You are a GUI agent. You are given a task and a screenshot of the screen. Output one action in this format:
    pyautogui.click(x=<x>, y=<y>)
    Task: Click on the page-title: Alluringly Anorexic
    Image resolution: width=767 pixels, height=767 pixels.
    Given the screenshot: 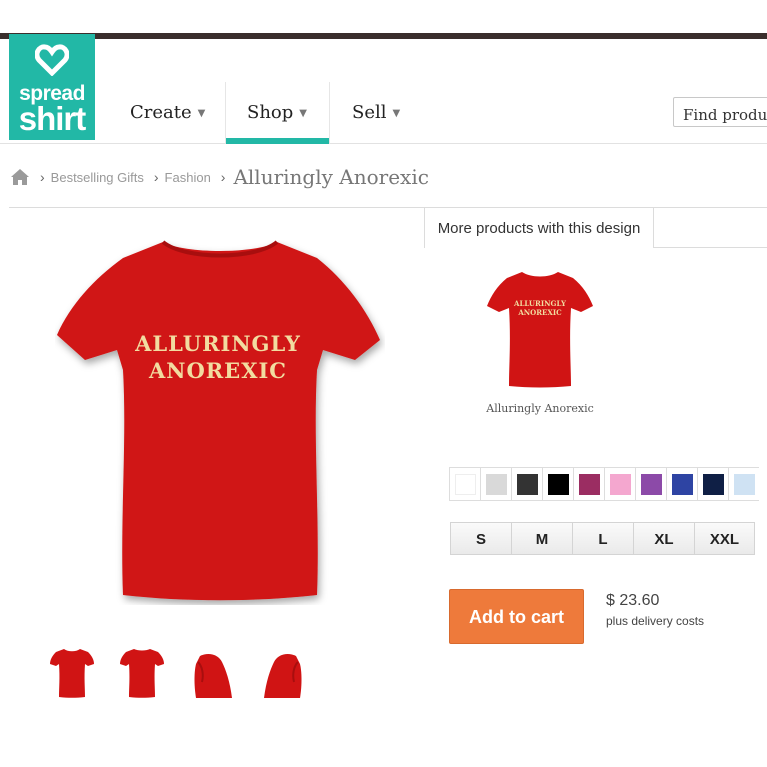 What is the action you would take?
    pyautogui.click(x=331, y=177)
    